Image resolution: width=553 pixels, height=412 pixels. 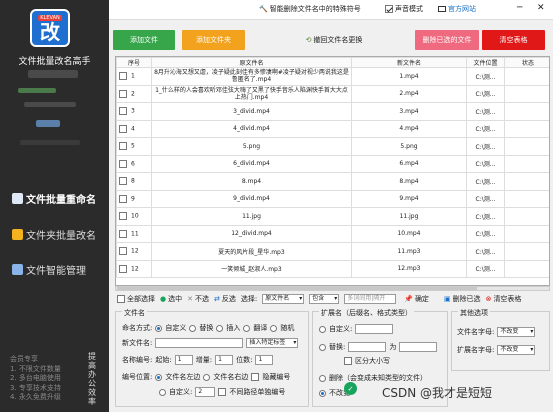 I want to click on row-seq: 9, so click(x=134, y=198).